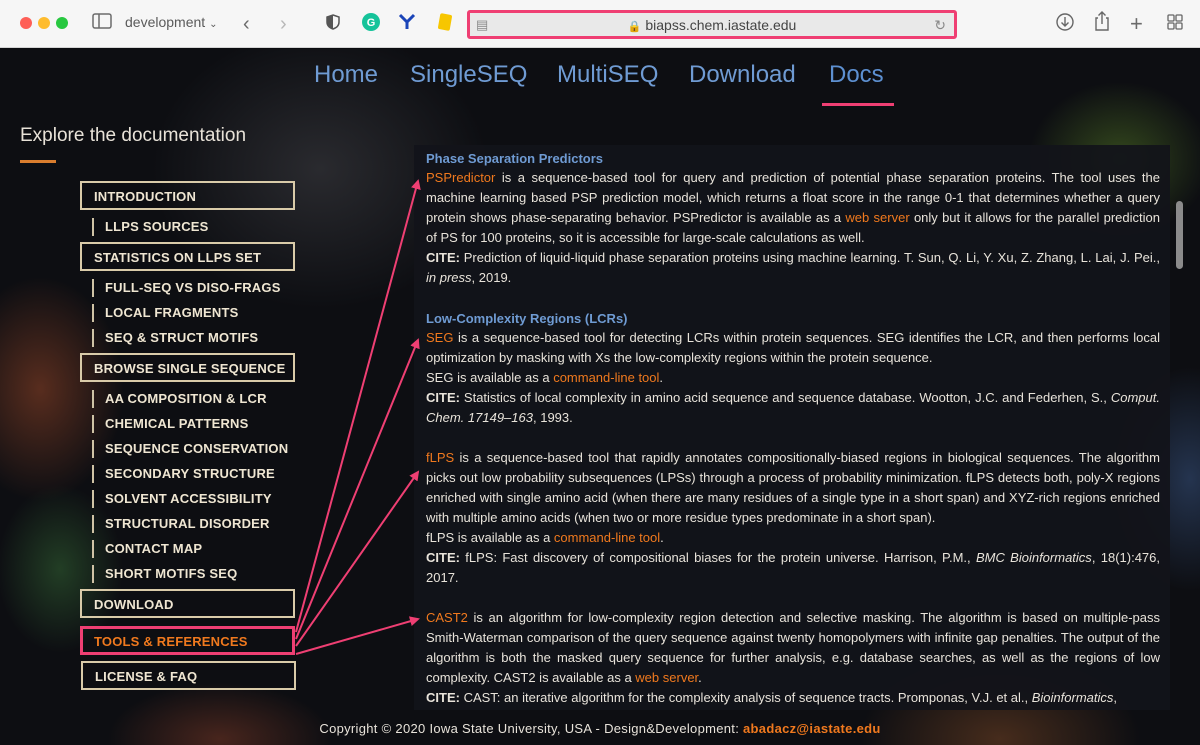  I want to click on back-icon: ‹, so click(246, 24).